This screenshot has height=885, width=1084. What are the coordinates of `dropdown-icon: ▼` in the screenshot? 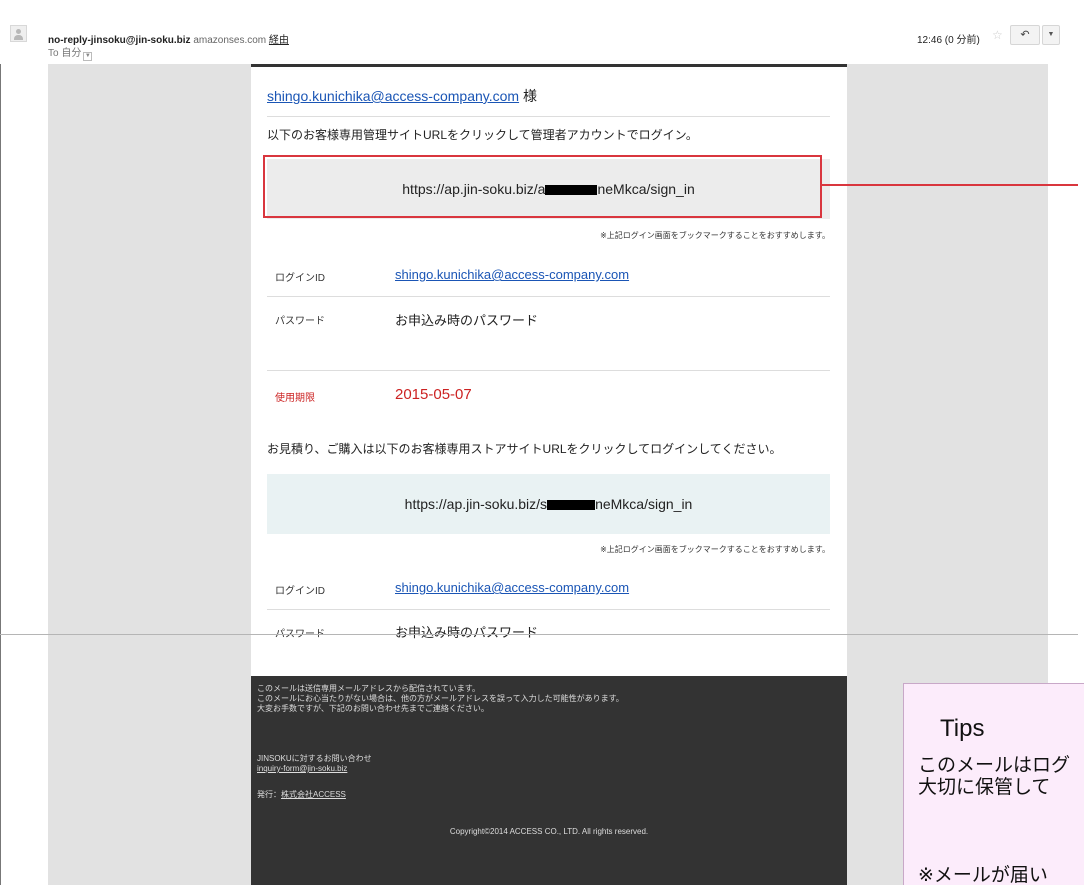 It's located at (1051, 34).